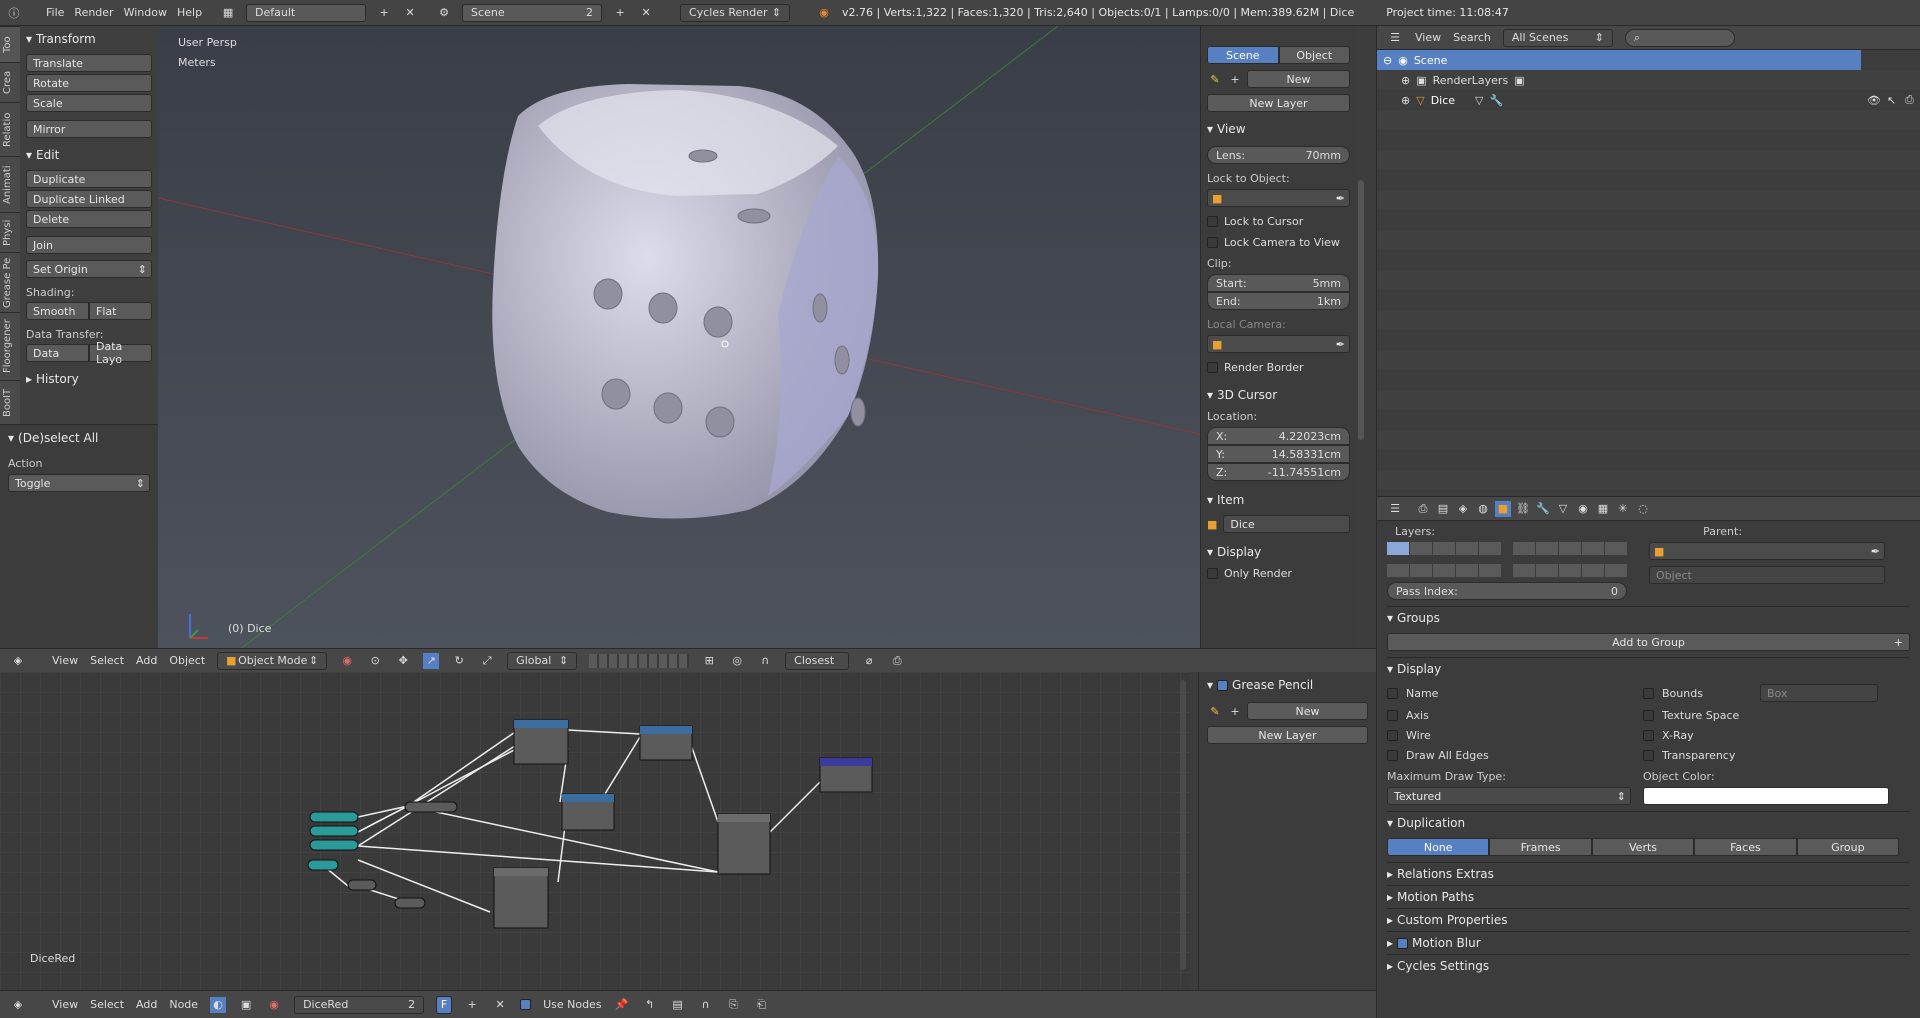  Describe the element at coordinates (650, 1005) in the screenshot. I see `parent-node-icon: ↰` at that location.